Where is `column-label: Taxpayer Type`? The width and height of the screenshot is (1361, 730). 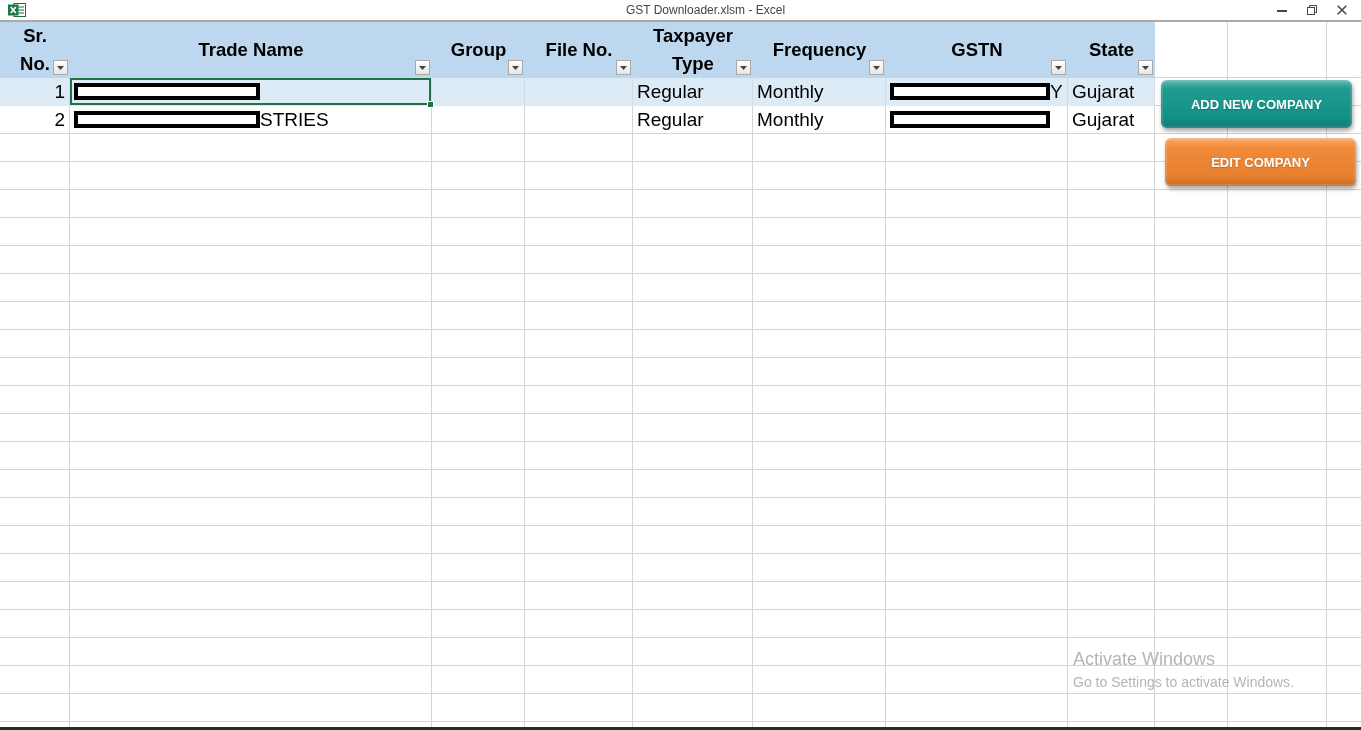 column-label: Taxpayer Type is located at coordinates (693, 50).